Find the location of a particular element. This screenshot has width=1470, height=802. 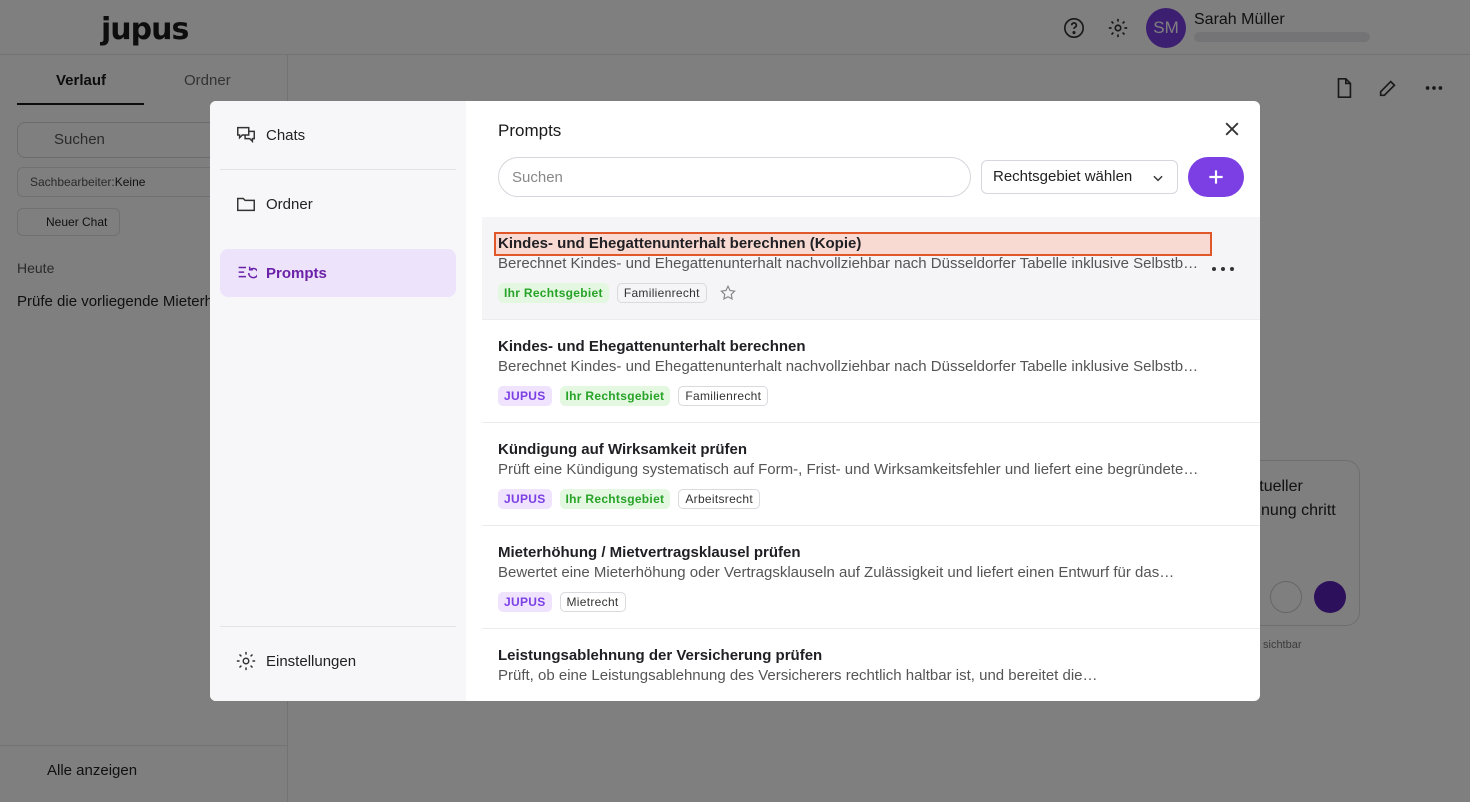

add-prompt-button is located at coordinates (1216, 177).